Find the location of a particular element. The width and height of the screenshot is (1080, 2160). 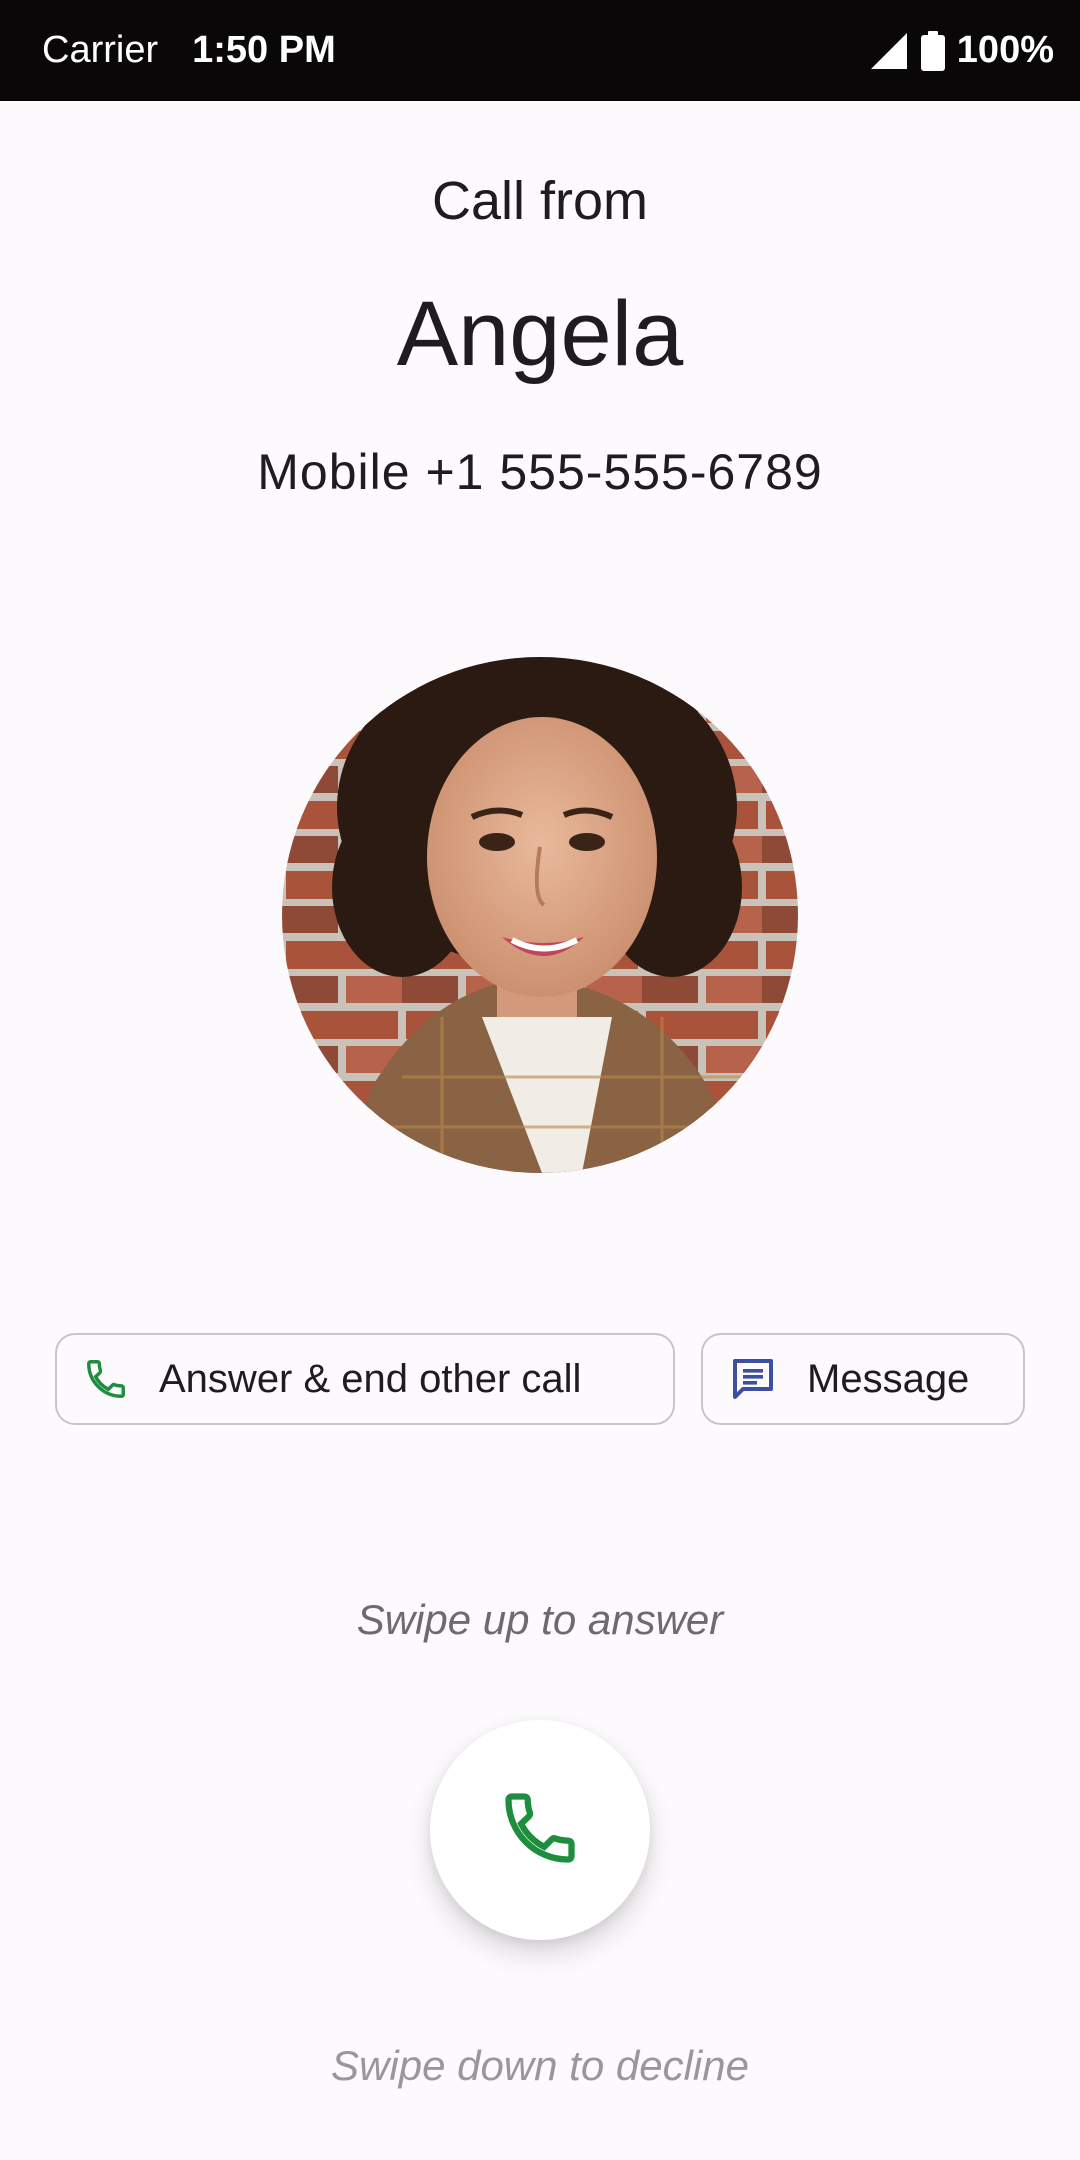

message-label: Message is located at coordinates (888, 1378).